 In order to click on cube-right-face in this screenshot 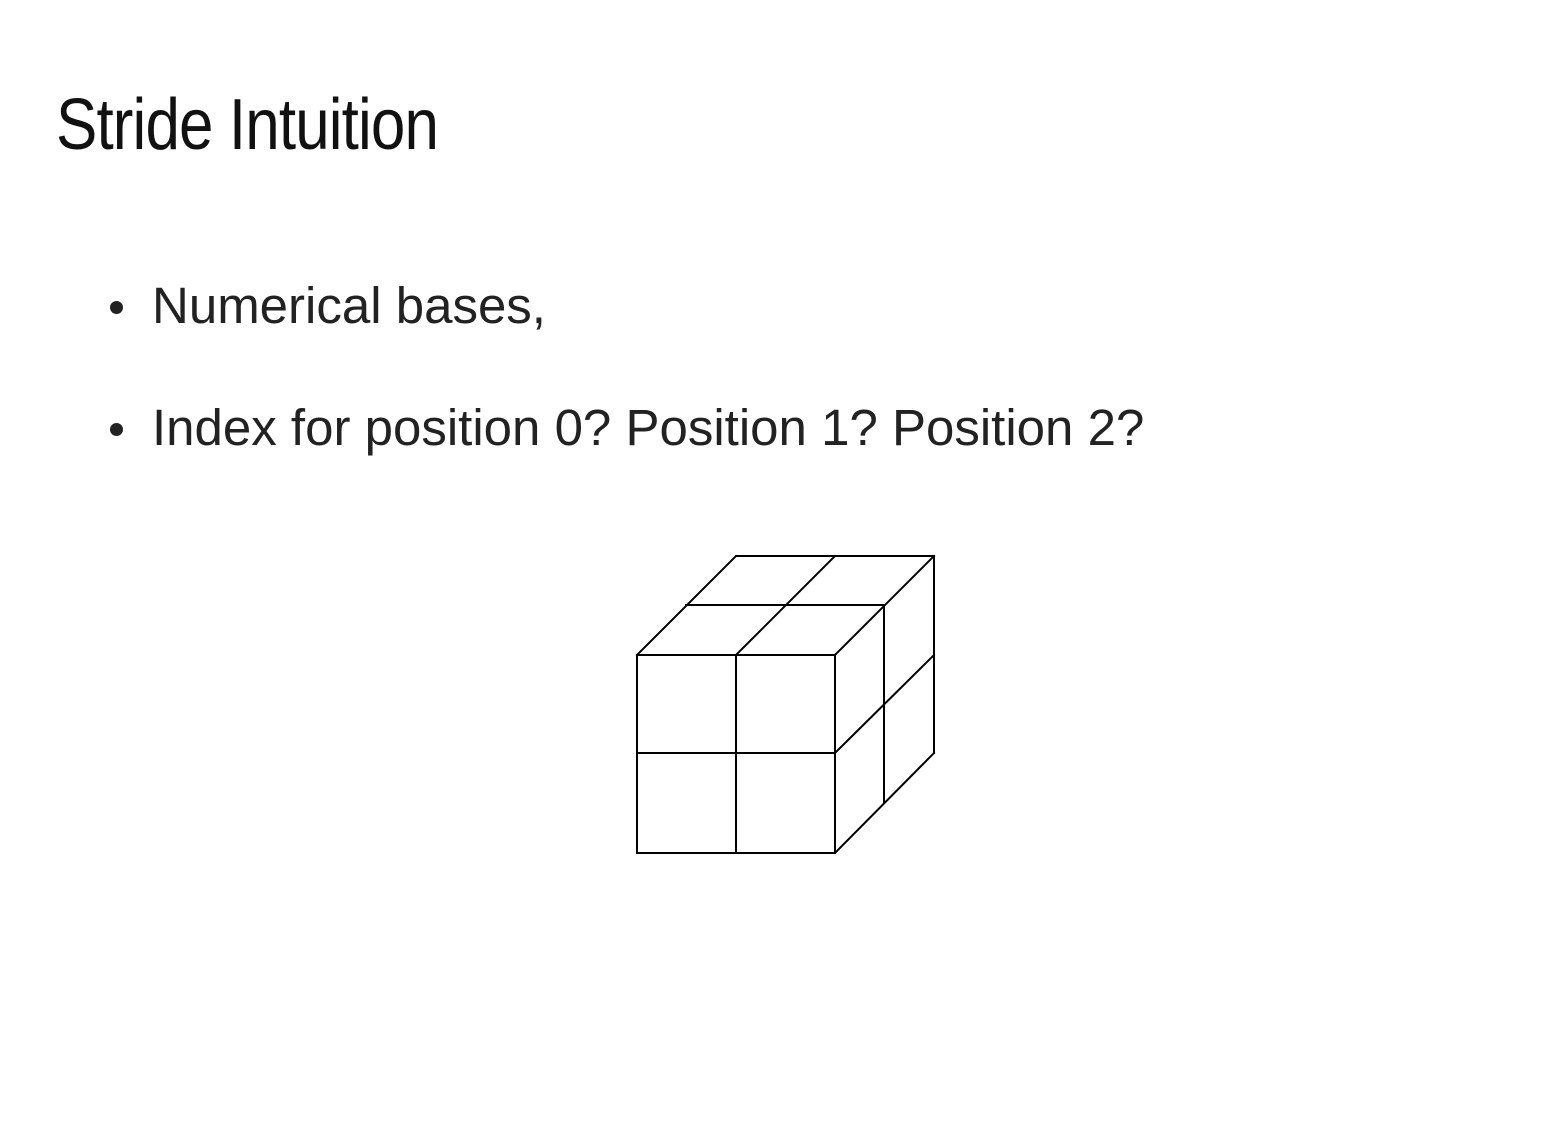, I will do `click(884, 705)`.